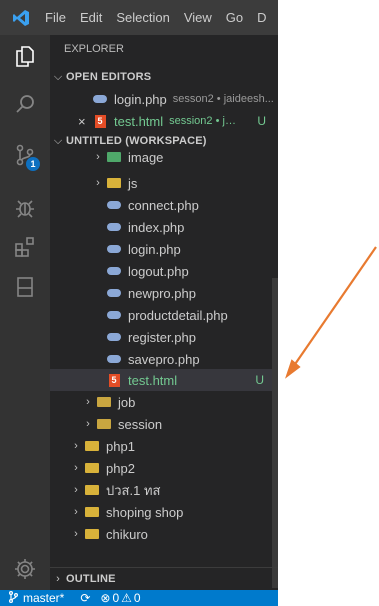 The height and width of the screenshot is (606, 379). What do you see at coordinates (331, 312) in the screenshot?
I see `annotation-arrow` at bounding box center [331, 312].